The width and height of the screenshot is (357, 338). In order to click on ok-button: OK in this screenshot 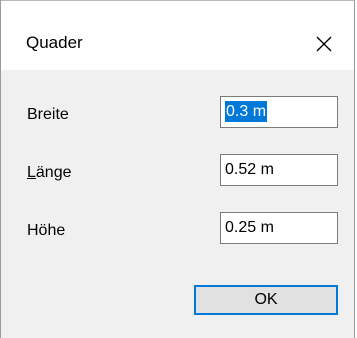, I will do `click(266, 300)`.